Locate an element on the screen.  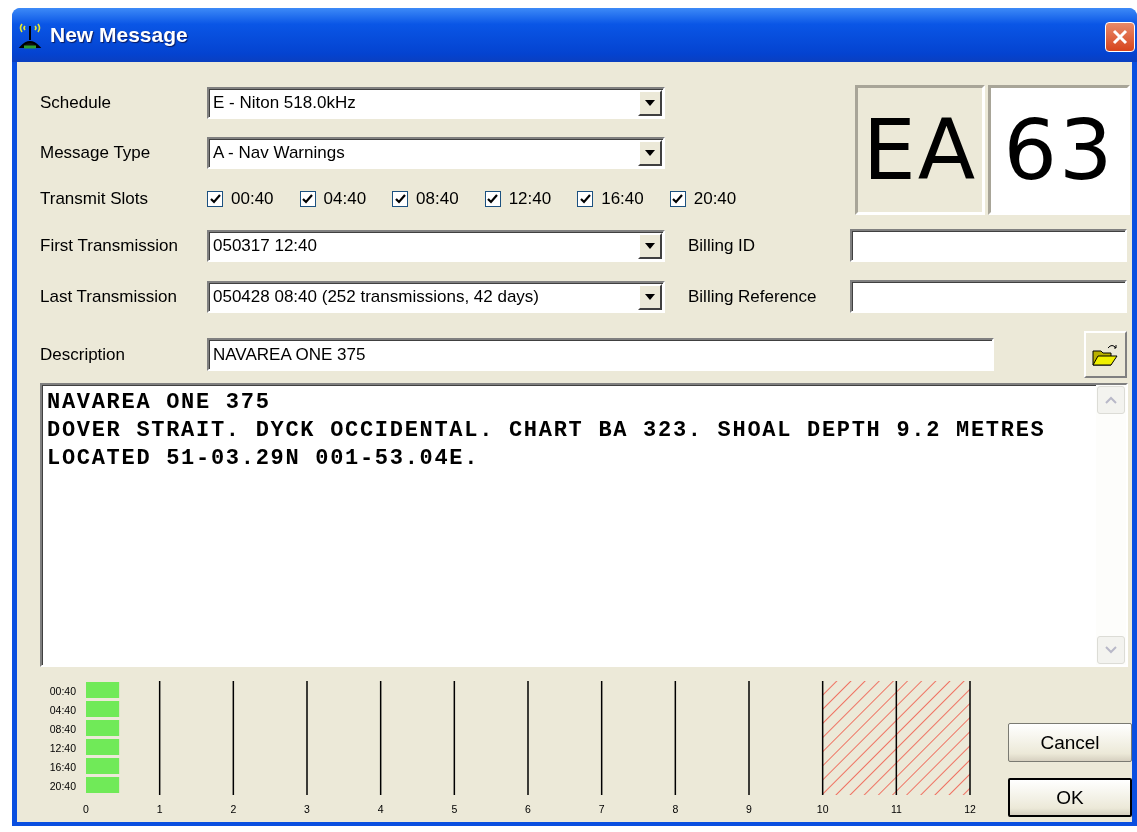
field-label: Description is located at coordinates (83, 354).